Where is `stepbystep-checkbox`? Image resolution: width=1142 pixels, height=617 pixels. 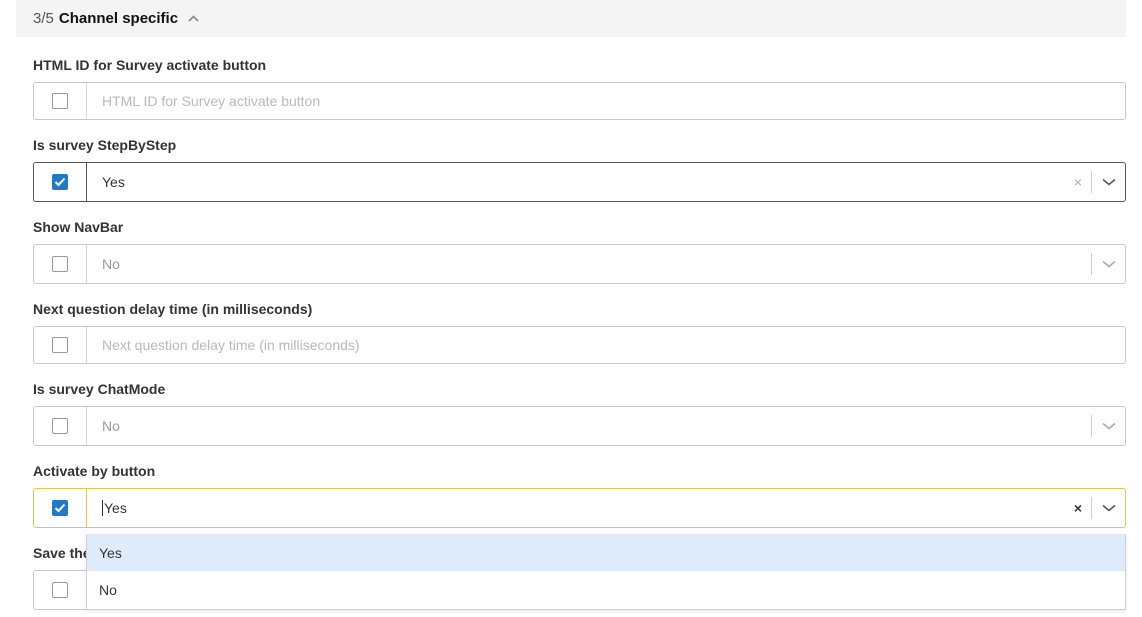
stepbystep-checkbox is located at coordinates (60, 182).